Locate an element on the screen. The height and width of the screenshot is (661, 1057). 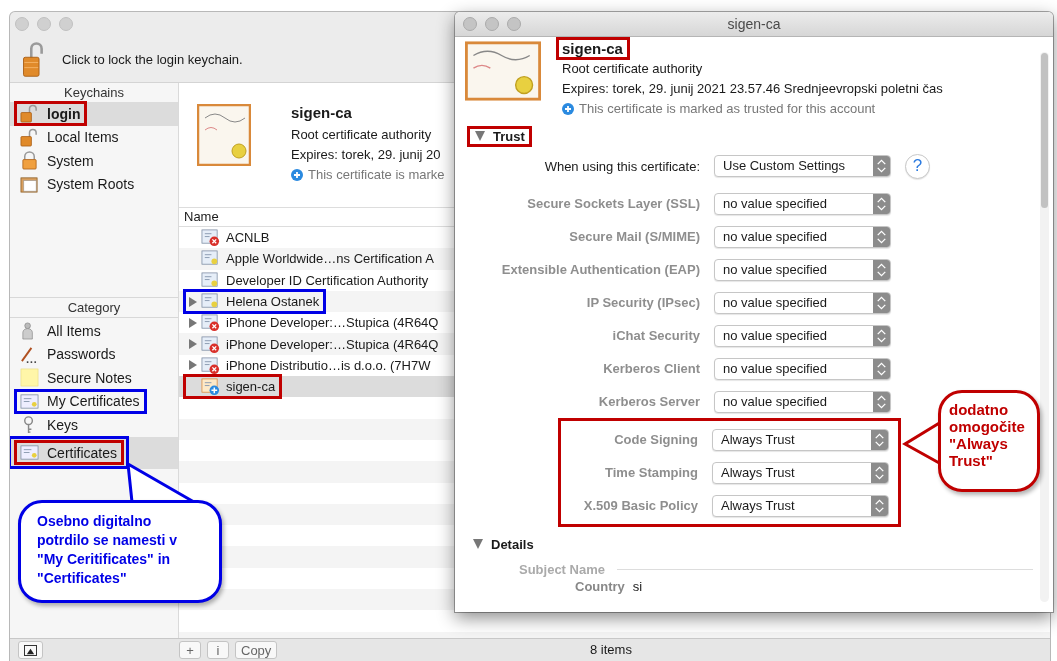
field-label: When using this certificate: is located at coordinates (622, 166).